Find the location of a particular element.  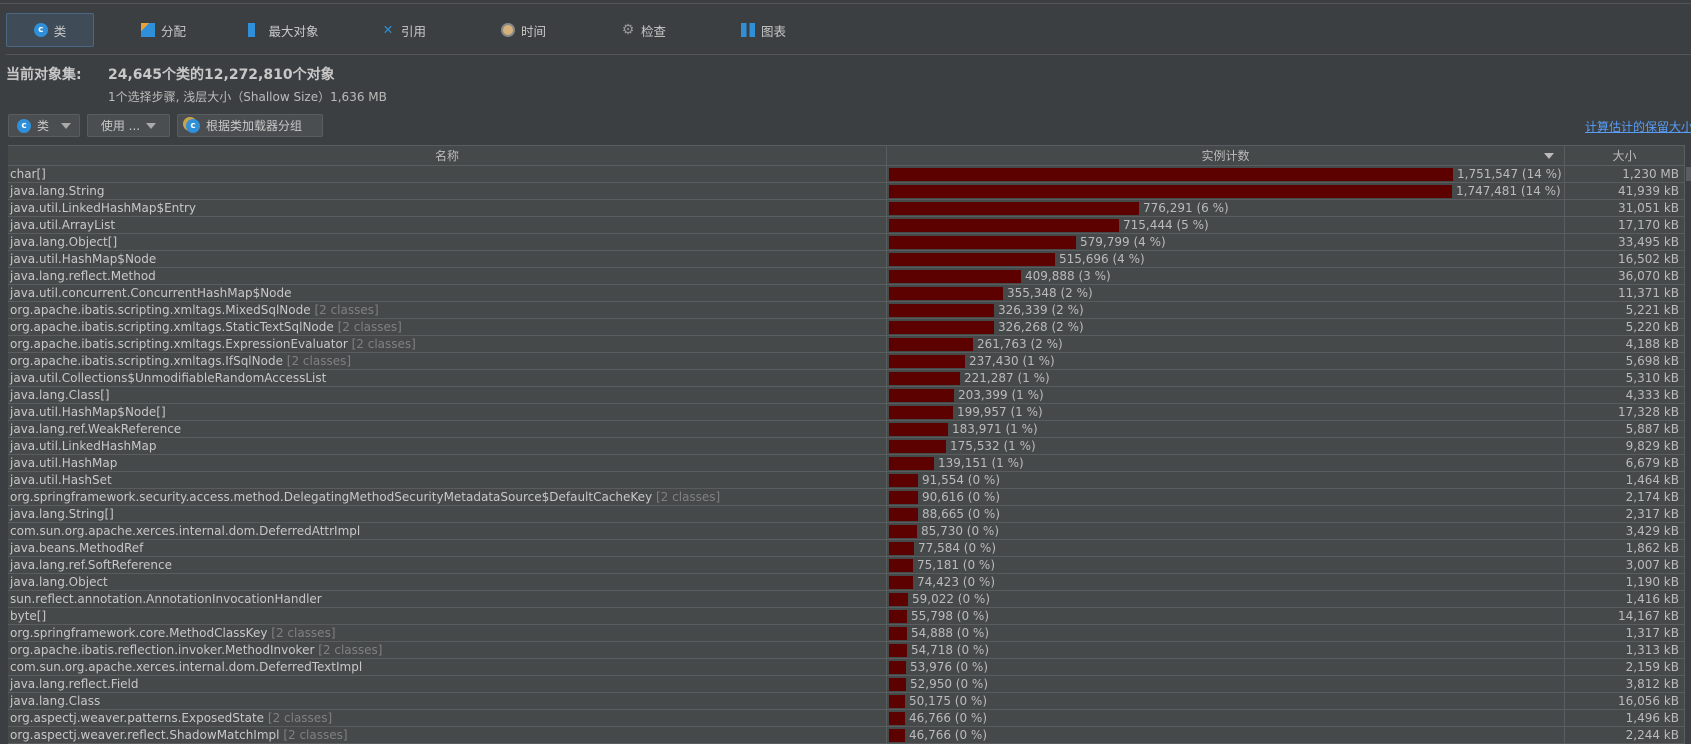

instance-count-cell: 52,950 (0 %) is located at coordinates (1226, 684).